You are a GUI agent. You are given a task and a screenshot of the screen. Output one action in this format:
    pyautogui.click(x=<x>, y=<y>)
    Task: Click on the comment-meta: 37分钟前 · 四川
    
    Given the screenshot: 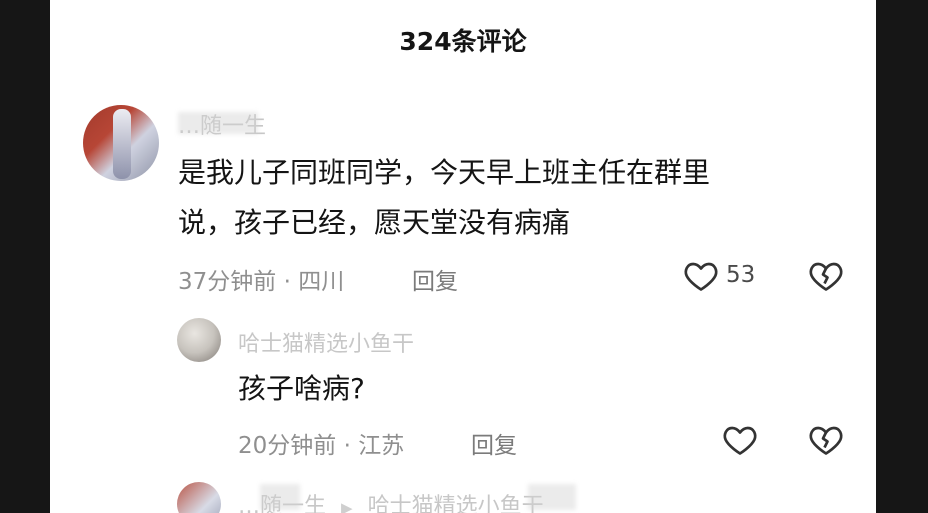 What is the action you would take?
    pyautogui.click(x=261, y=282)
    